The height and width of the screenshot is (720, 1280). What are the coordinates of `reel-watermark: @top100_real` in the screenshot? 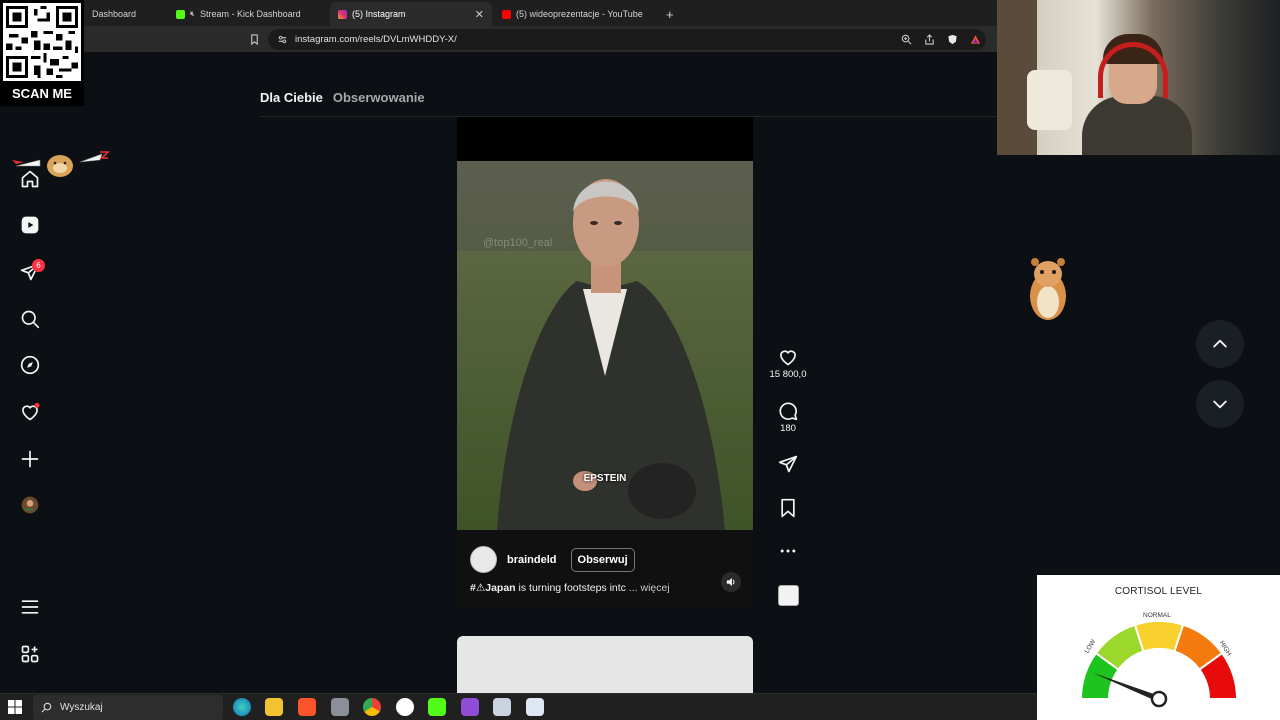 It's located at (518, 243).